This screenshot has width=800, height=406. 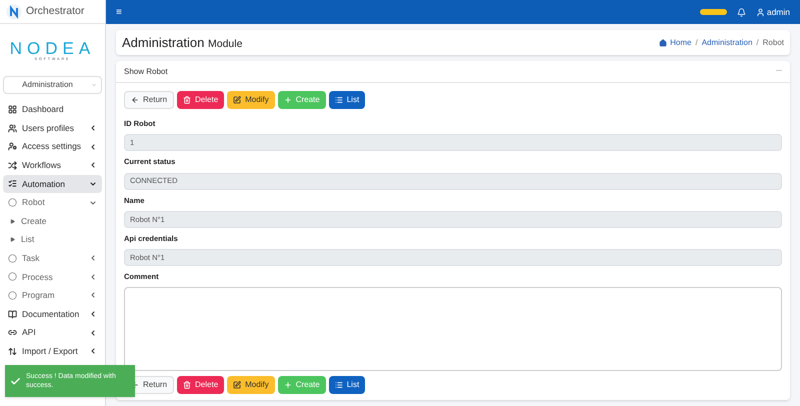 I want to click on sidebar-item: Documentation, so click(x=52, y=314).